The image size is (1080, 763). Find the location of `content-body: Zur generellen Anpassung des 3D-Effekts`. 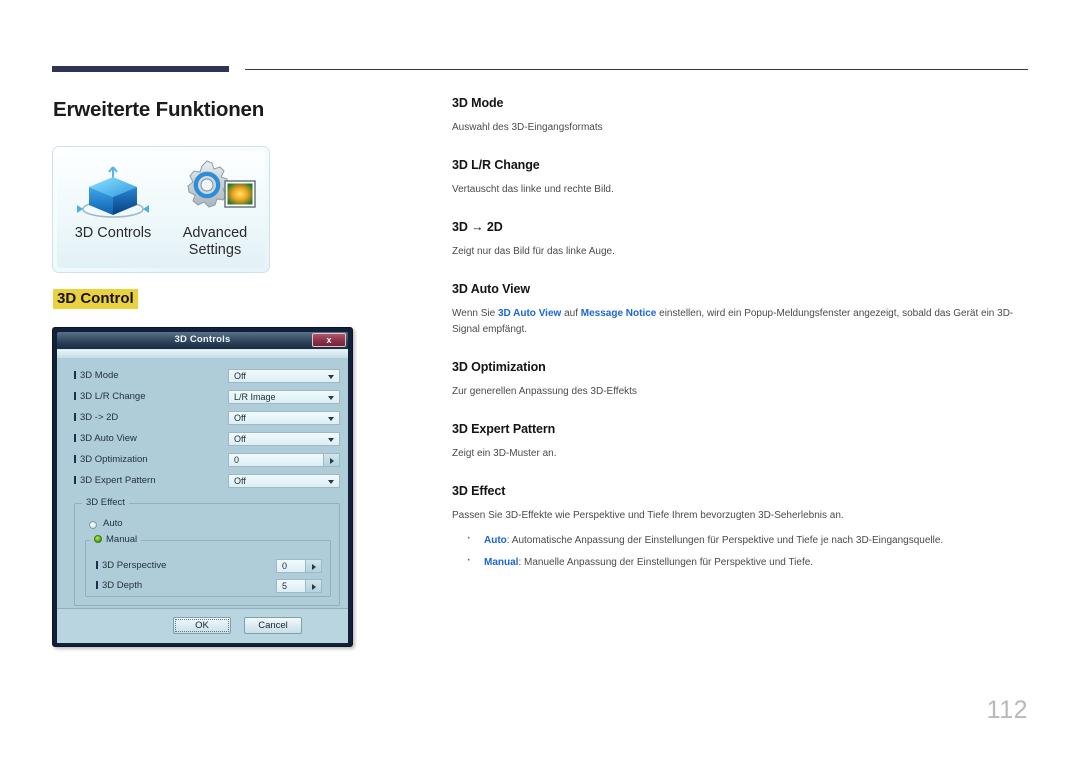

content-body: Zur generellen Anpassung des 3D-Effekts is located at coordinates (544, 391).